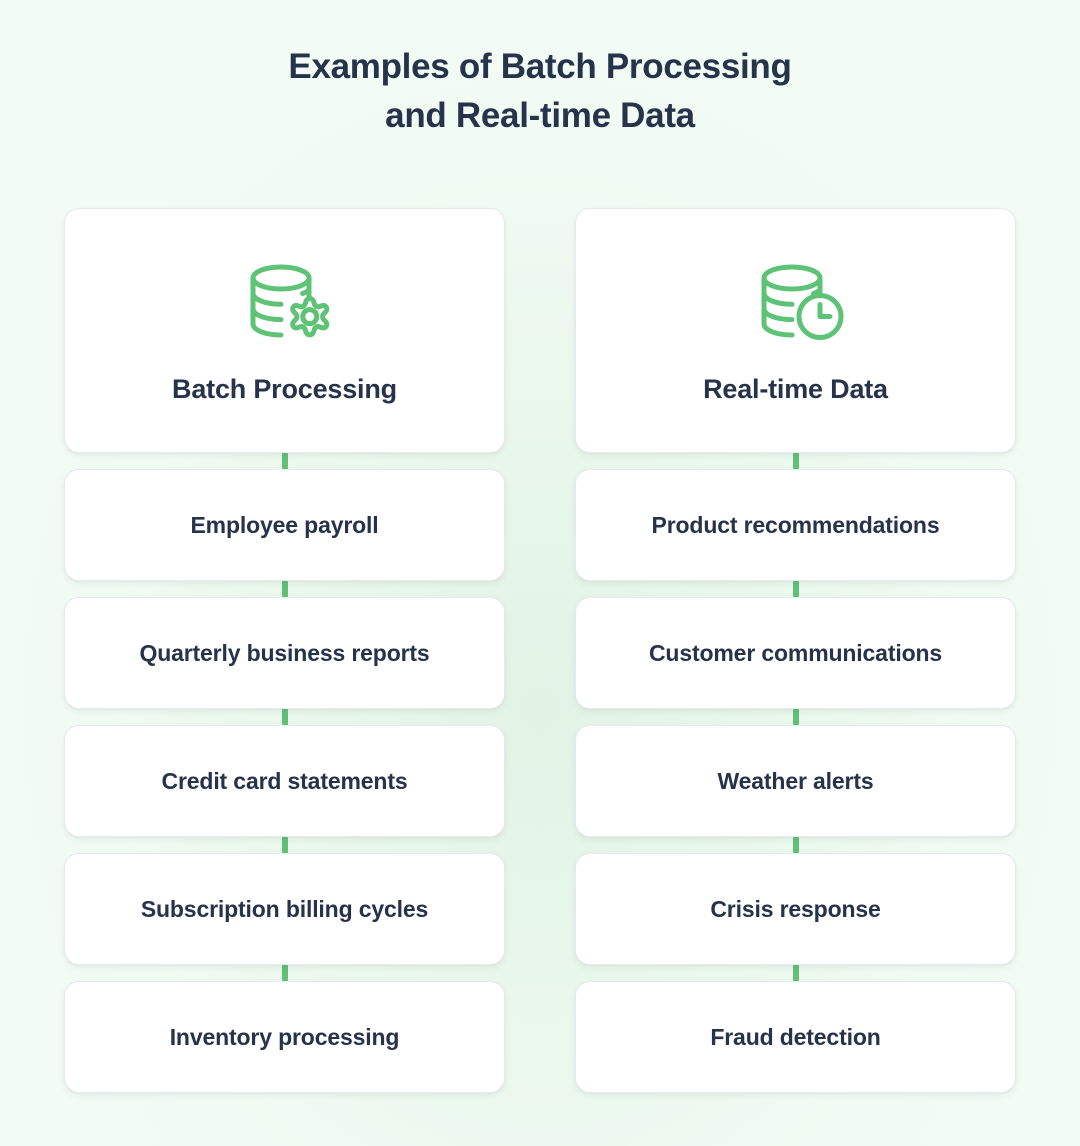  Describe the element at coordinates (540, 66) in the screenshot. I see `page-title-line-1: Examples of Batch Processing` at that location.